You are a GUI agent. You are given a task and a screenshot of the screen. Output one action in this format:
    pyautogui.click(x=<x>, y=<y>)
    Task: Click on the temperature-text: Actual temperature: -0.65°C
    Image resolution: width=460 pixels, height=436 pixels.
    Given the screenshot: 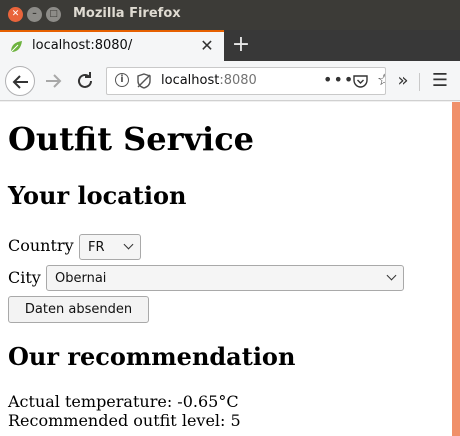 What is the action you would take?
    pyautogui.click(x=123, y=401)
    